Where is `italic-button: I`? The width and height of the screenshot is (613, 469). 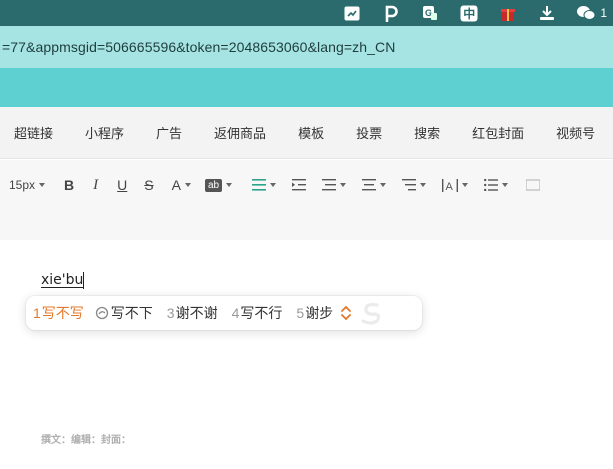 italic-button: I is located at coordinates (95, 185).